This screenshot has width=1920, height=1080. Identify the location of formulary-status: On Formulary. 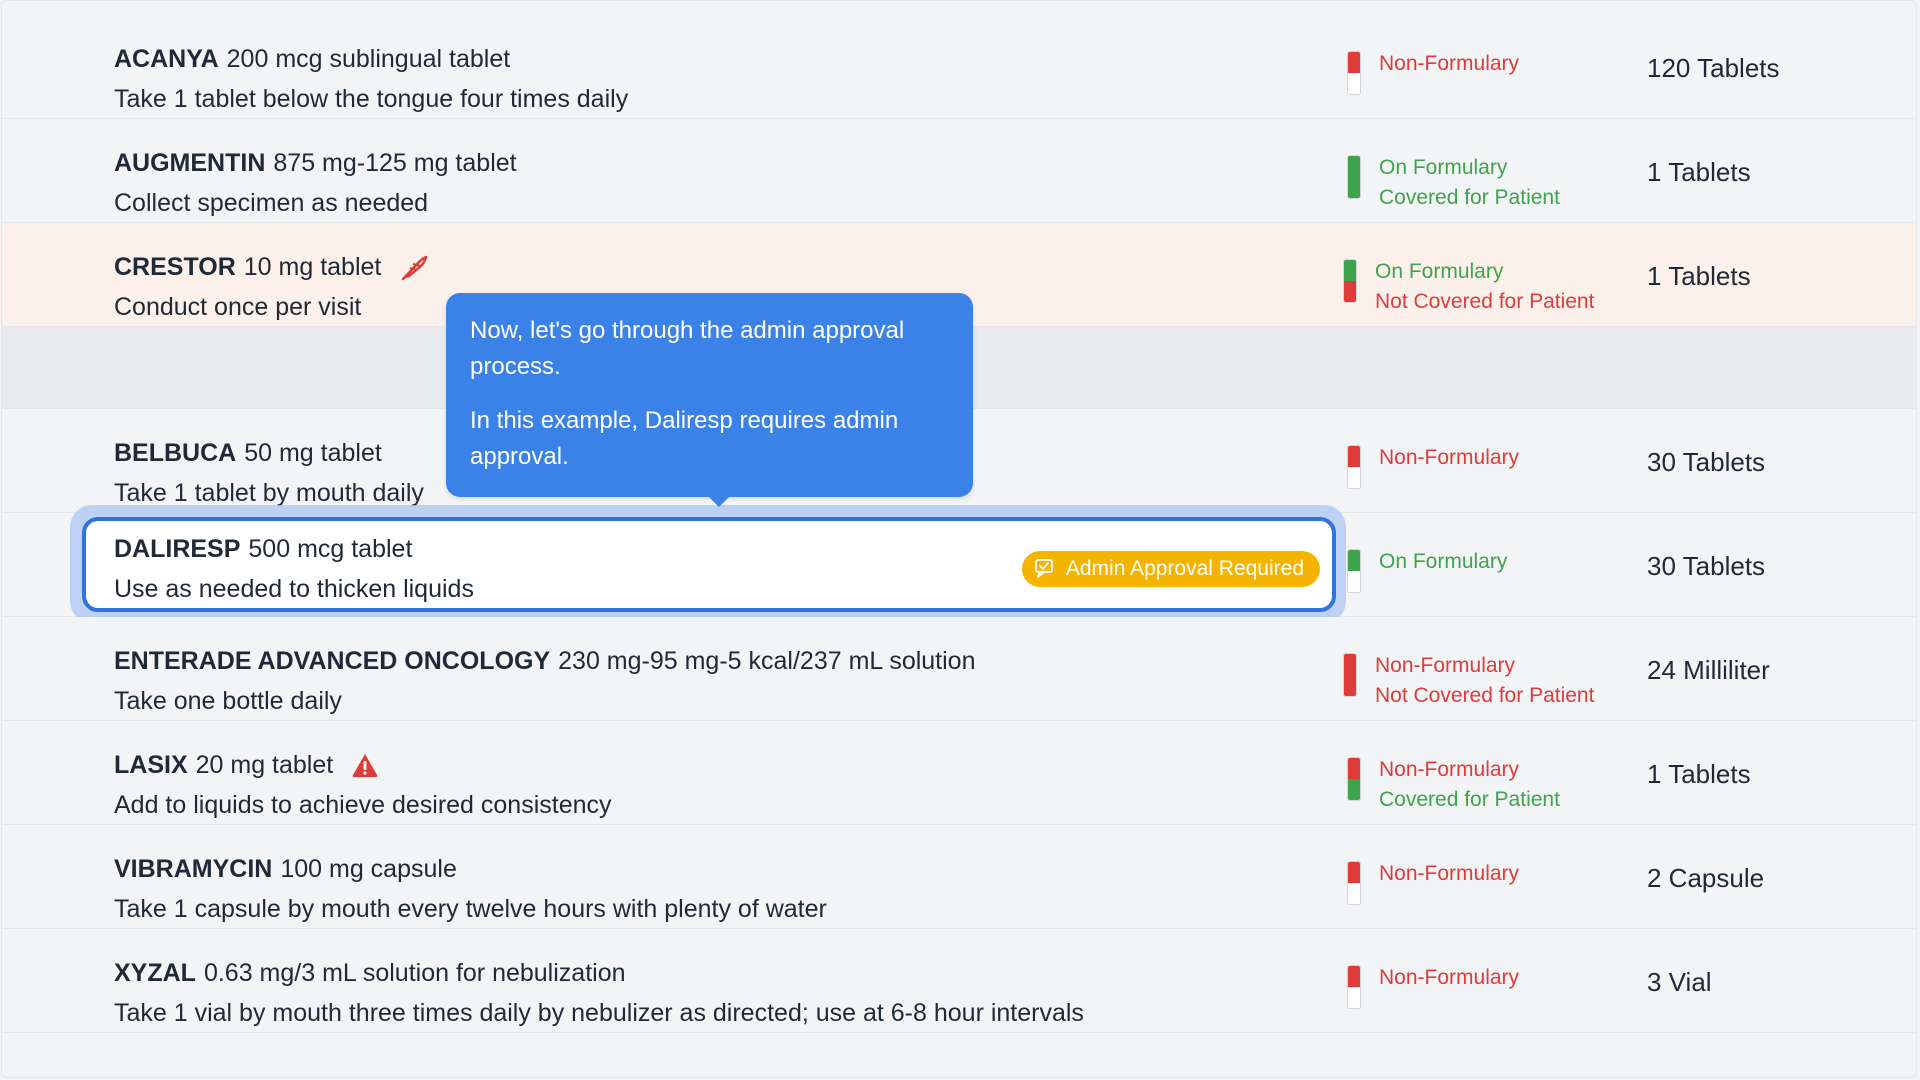
(1427, 570).